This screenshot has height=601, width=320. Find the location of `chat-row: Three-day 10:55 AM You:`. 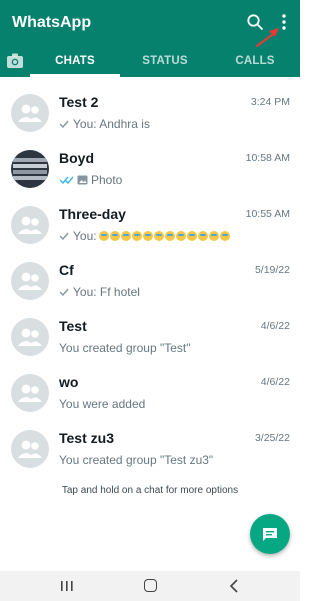

chat-row: Three-day 10:55 AM You: is located at coordinates (150, 232).